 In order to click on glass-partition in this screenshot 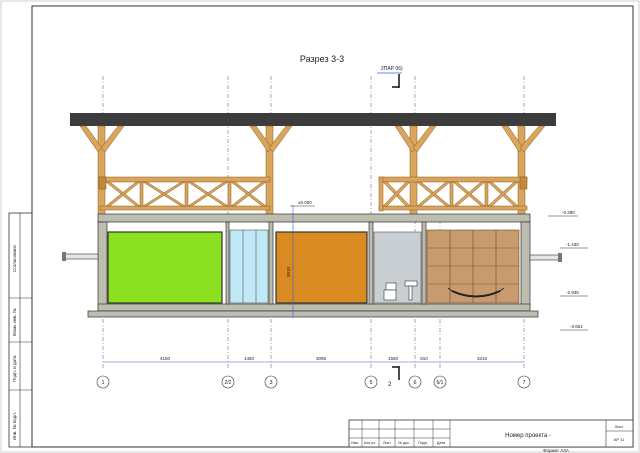, I will do `click(249, 266)`.